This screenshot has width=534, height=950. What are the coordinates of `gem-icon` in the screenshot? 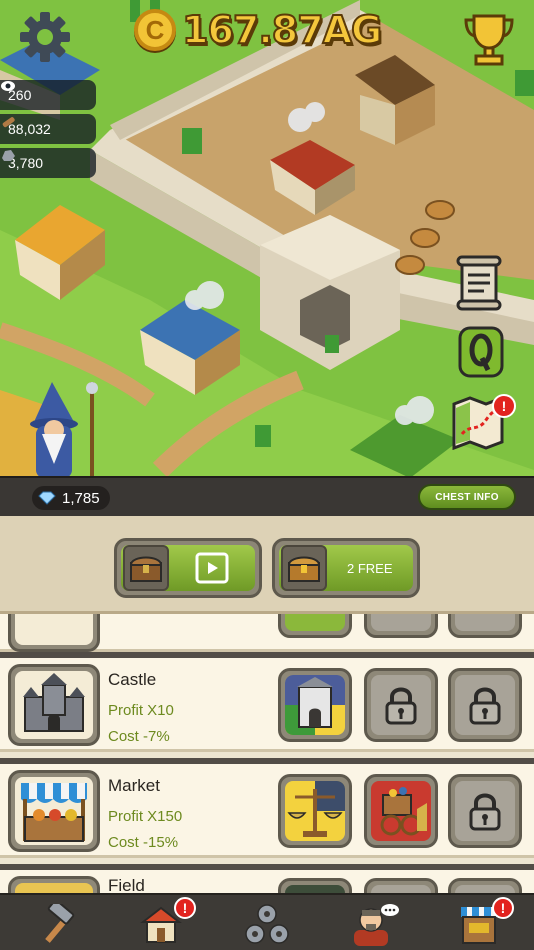 It's located at (47, 498).